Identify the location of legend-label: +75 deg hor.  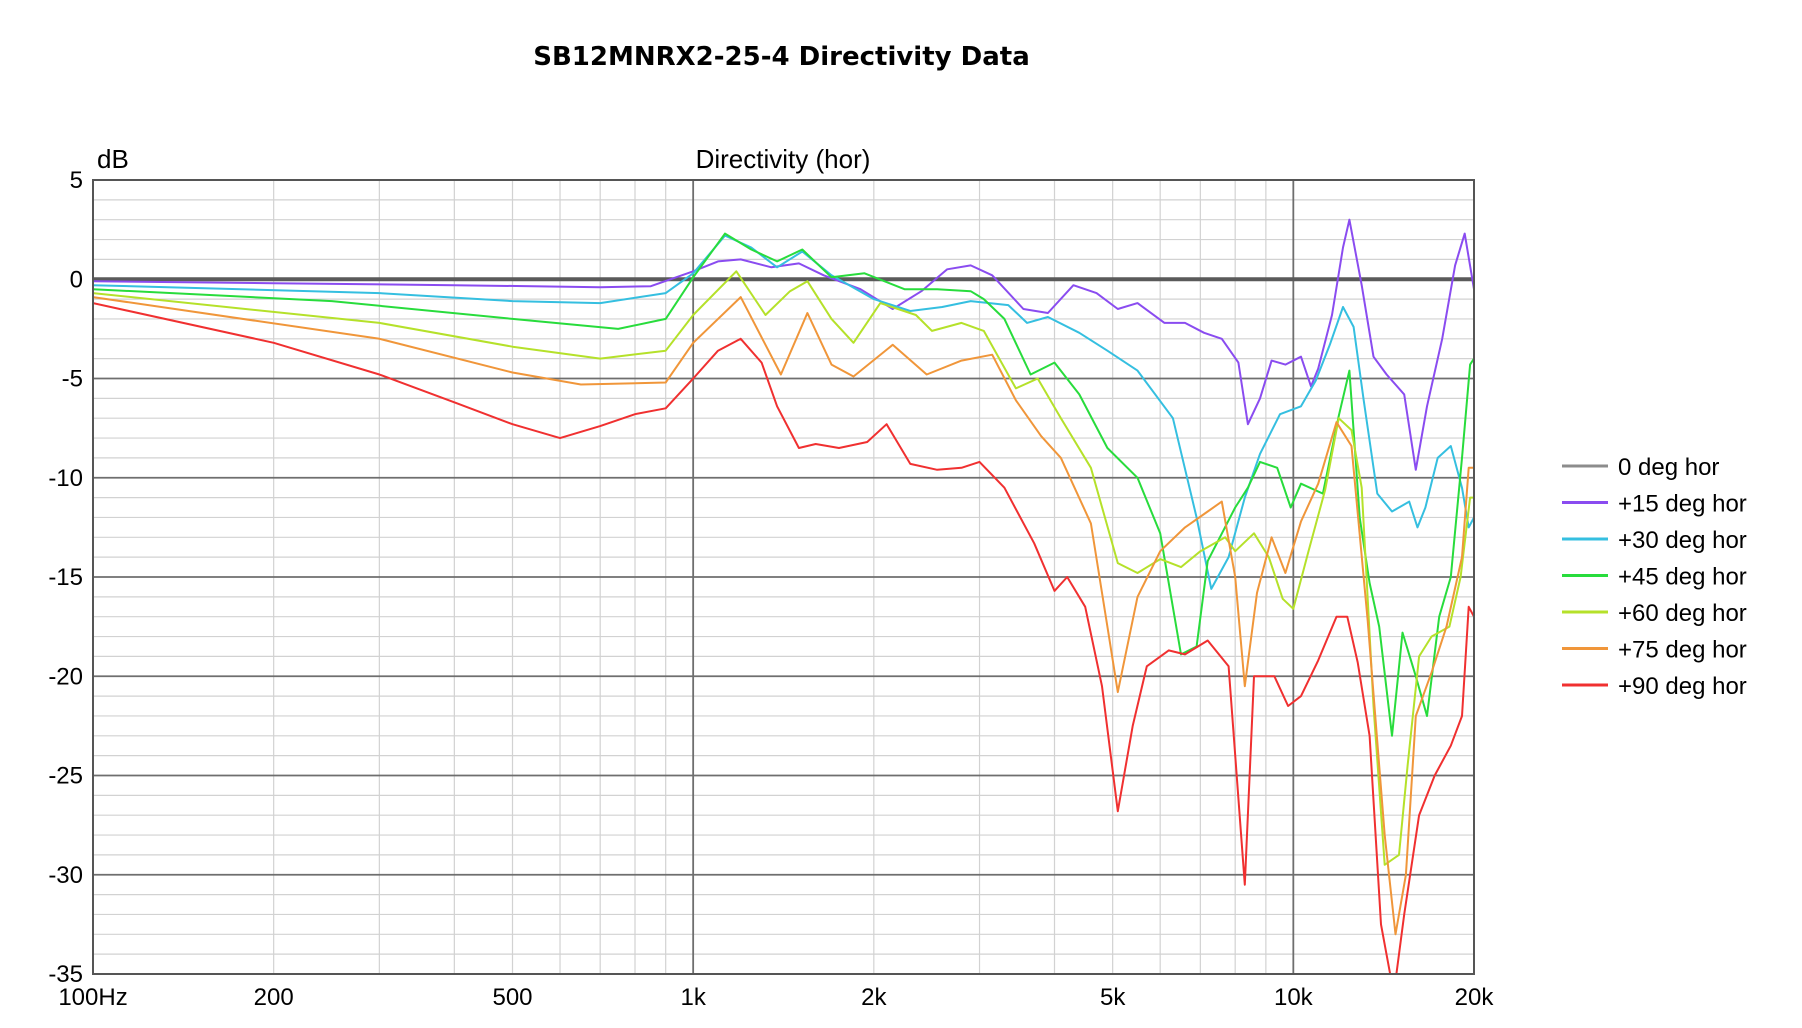
(1682, 650).